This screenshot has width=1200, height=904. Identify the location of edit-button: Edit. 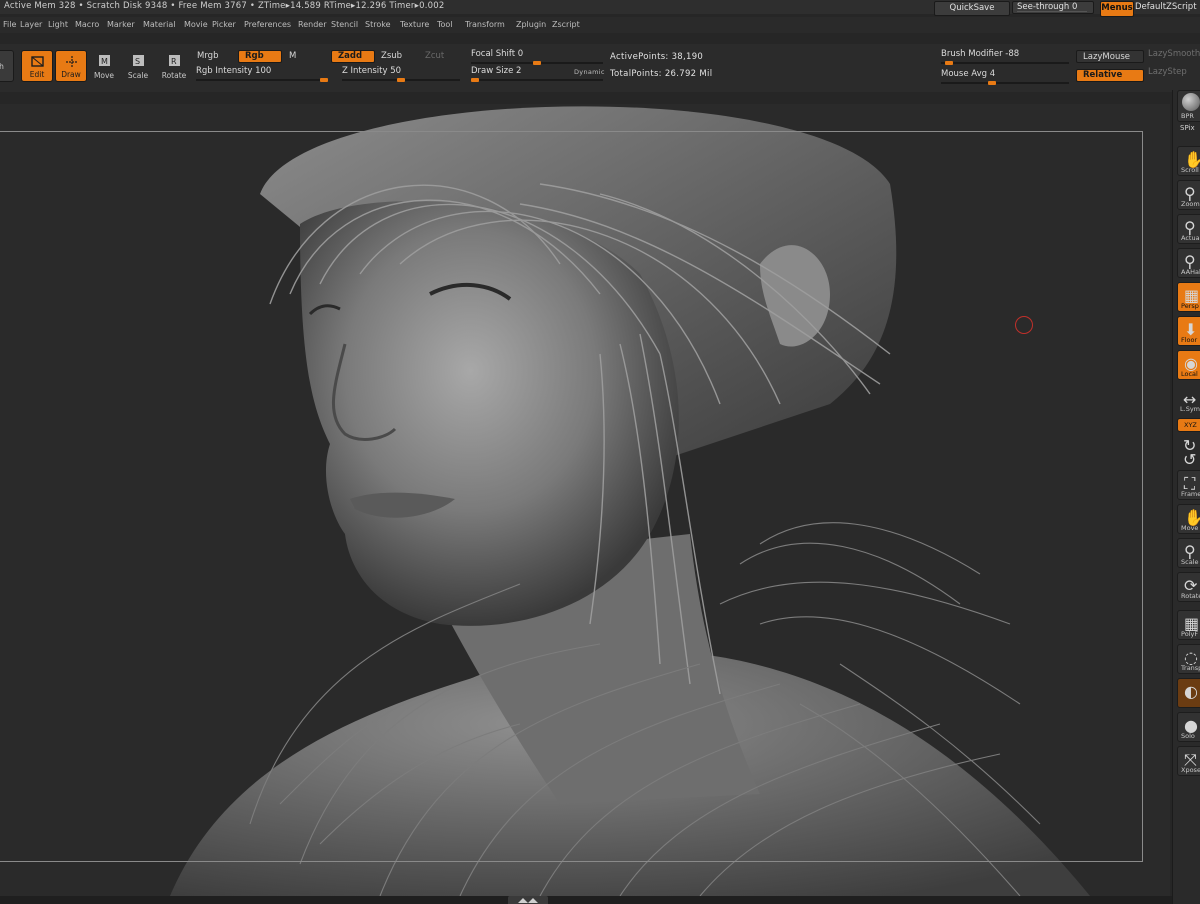
(37, 66).